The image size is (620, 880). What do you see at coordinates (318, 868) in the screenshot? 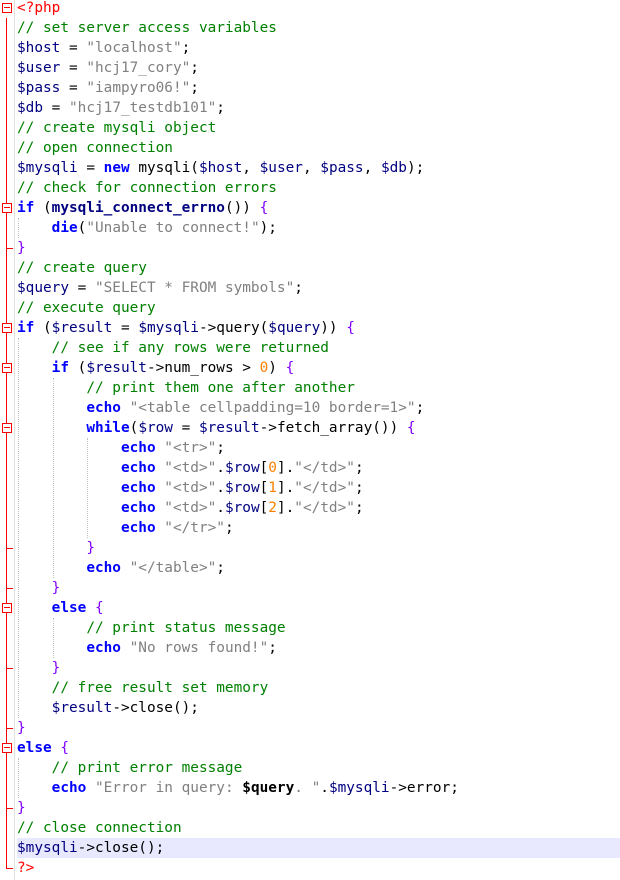
I see `code-line: ?>` at bounding box center [318, 868].